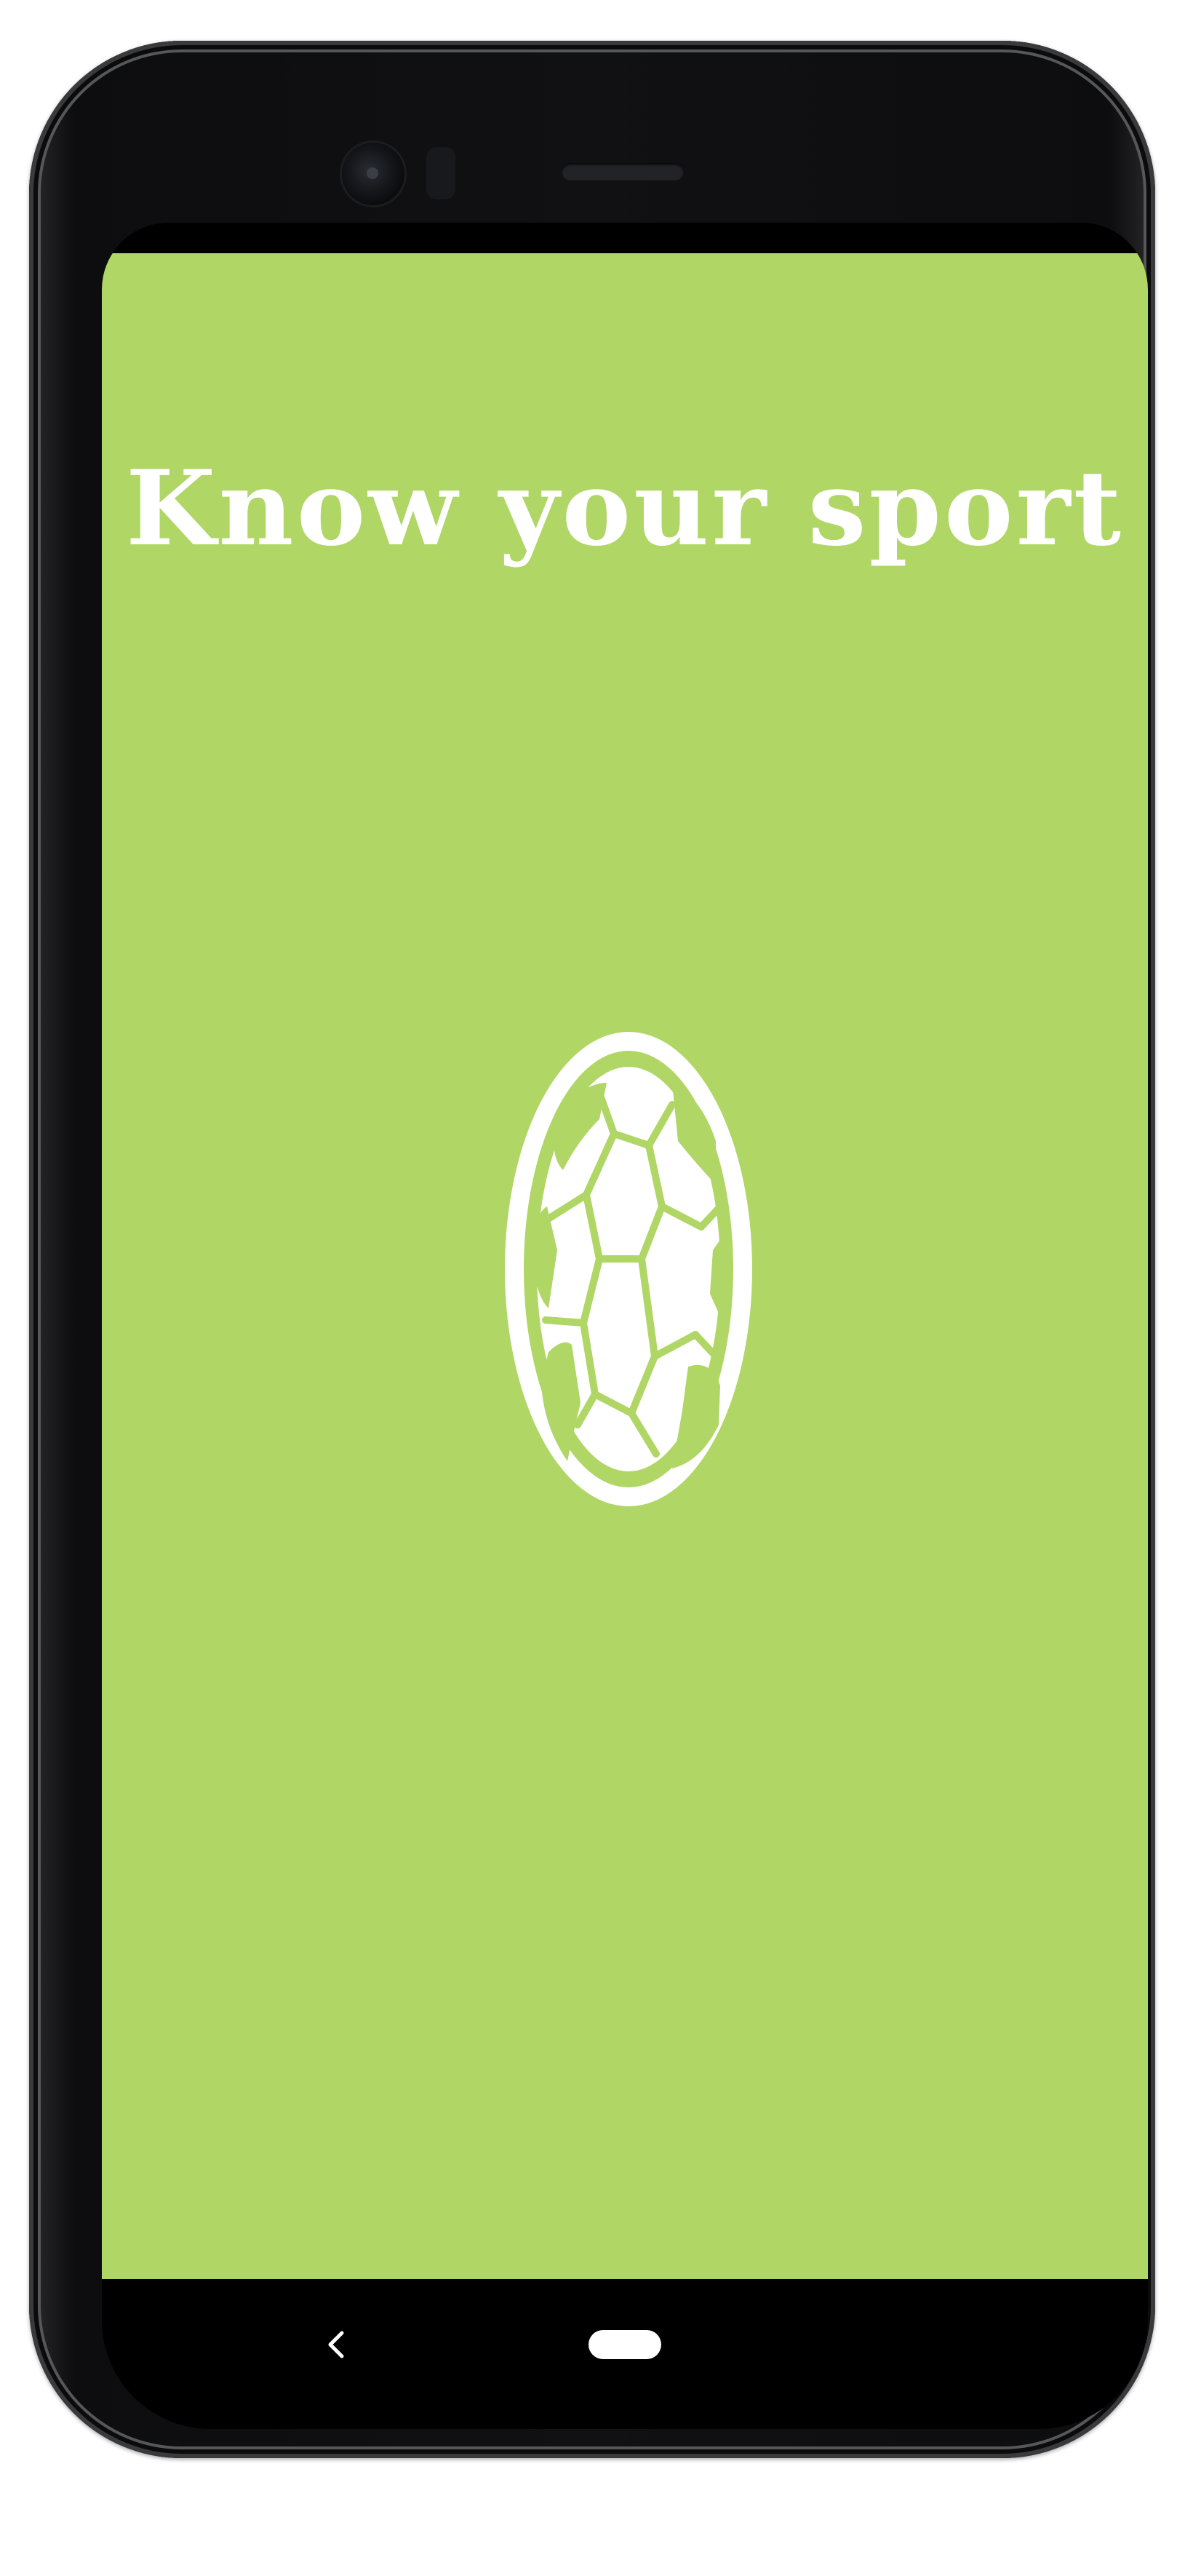 Image resolution: width=1193 pixels, height=2576 pixels. What do you see at coordinates (625, 238) in the screenshot?
I see `status-bar` at bounding box center [625, 238].